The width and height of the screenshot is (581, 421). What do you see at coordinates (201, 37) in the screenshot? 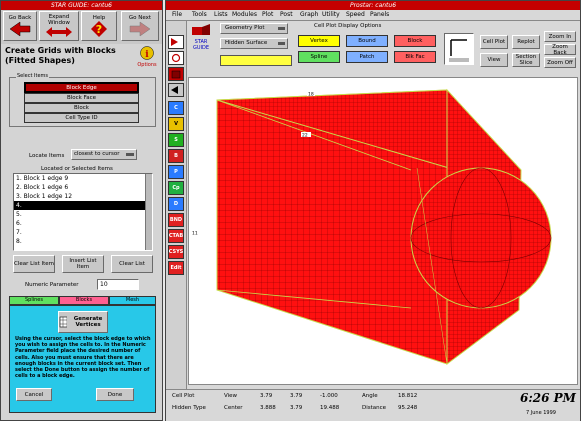
I see `star-guide-button: STAR GUIDE` at bounding box center [201, 37].